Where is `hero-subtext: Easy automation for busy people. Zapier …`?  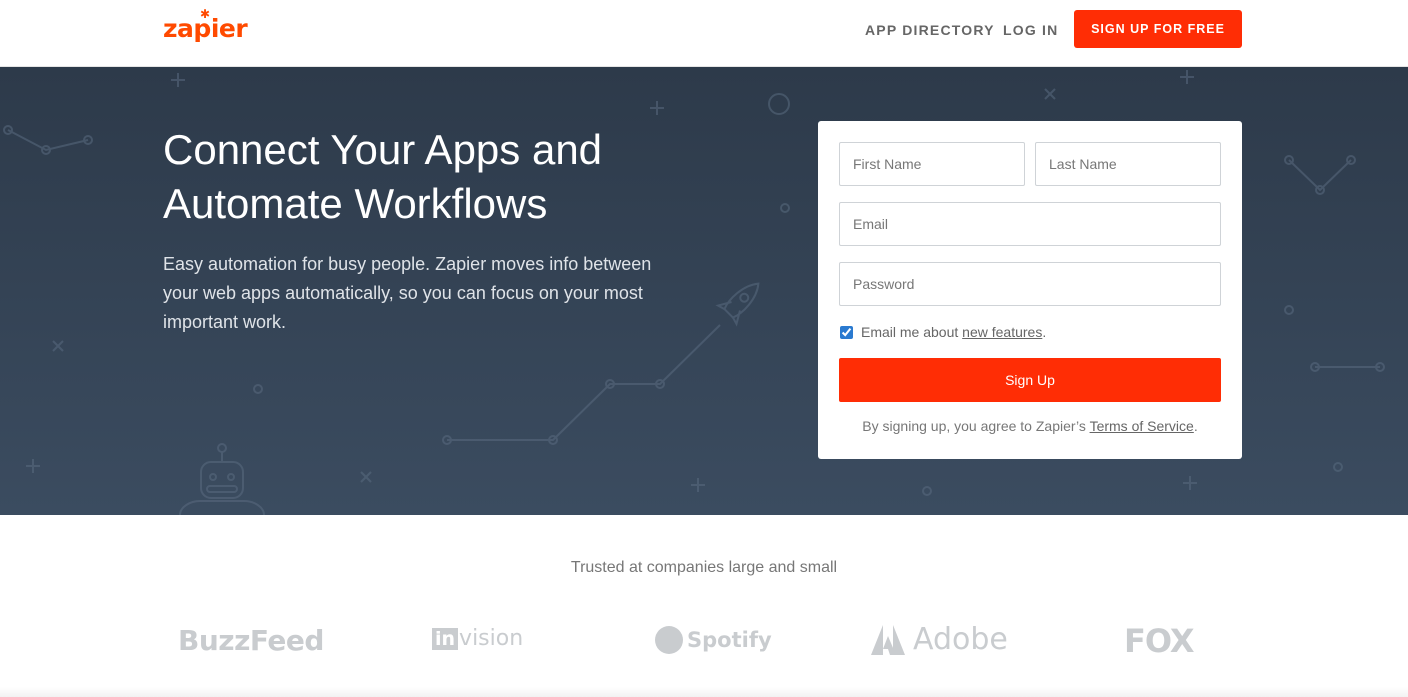 hero-subtext: Easy automation for busy people. Zapier … is located at coordinates (407, 293).